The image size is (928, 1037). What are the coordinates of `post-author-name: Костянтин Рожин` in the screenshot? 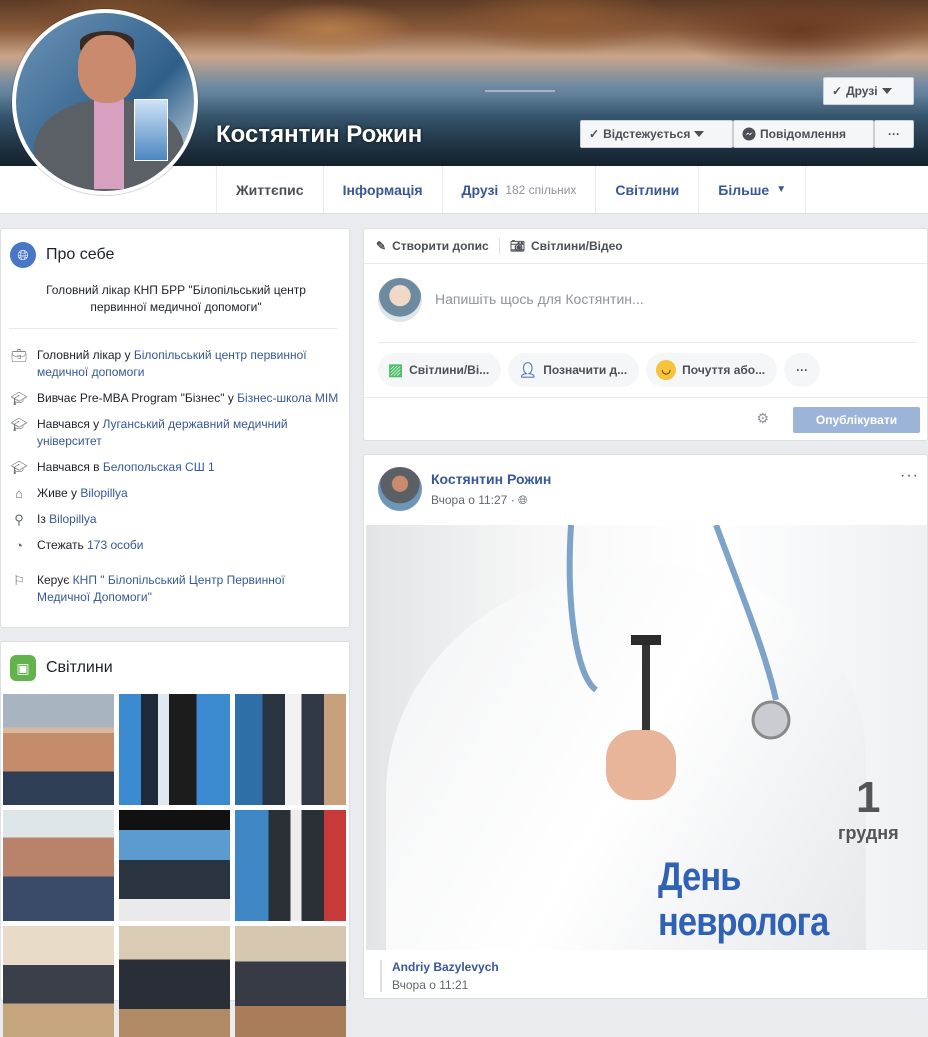 It's located at (491, 479).